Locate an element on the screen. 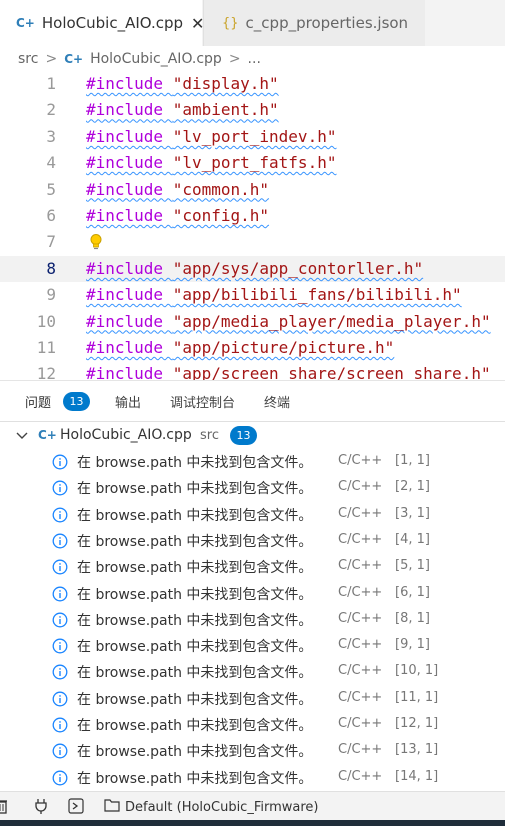  tab-debug-console: 调试控制台 is located at coordinates (202, 401).